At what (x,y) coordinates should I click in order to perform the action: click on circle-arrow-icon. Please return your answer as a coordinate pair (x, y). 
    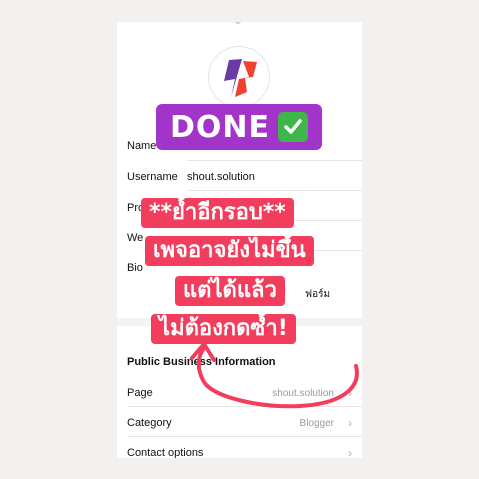
    Looking at the image, I should click on (274, 375).